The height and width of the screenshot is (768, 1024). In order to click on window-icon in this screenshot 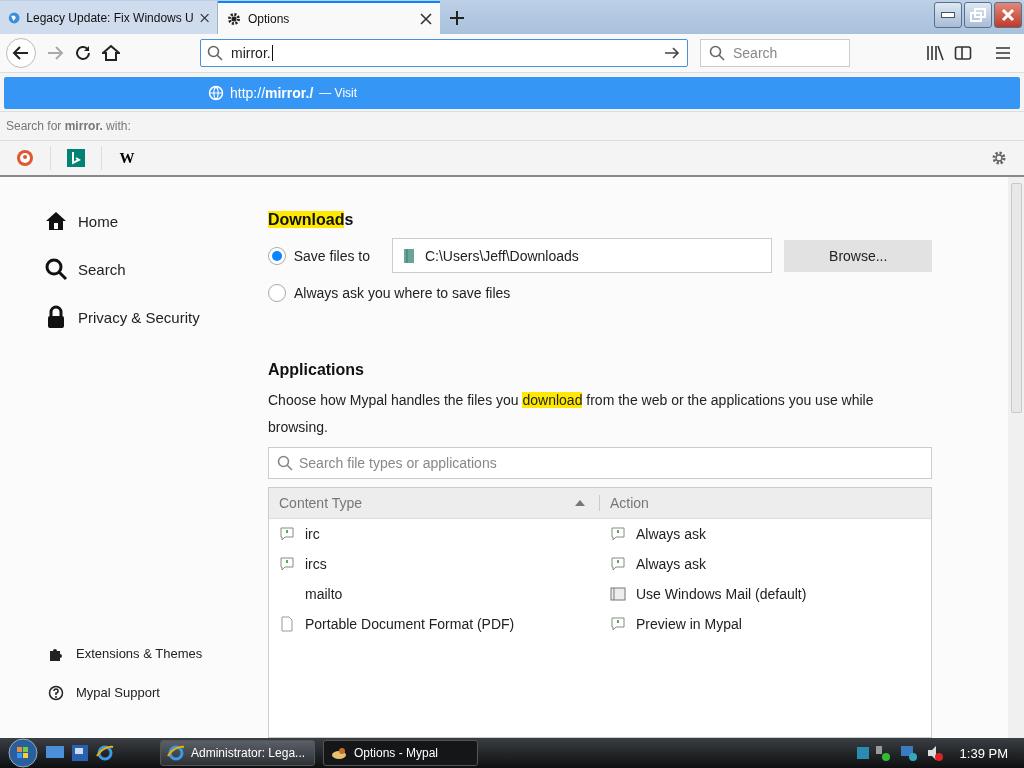, I will do `click(618, 594)`.